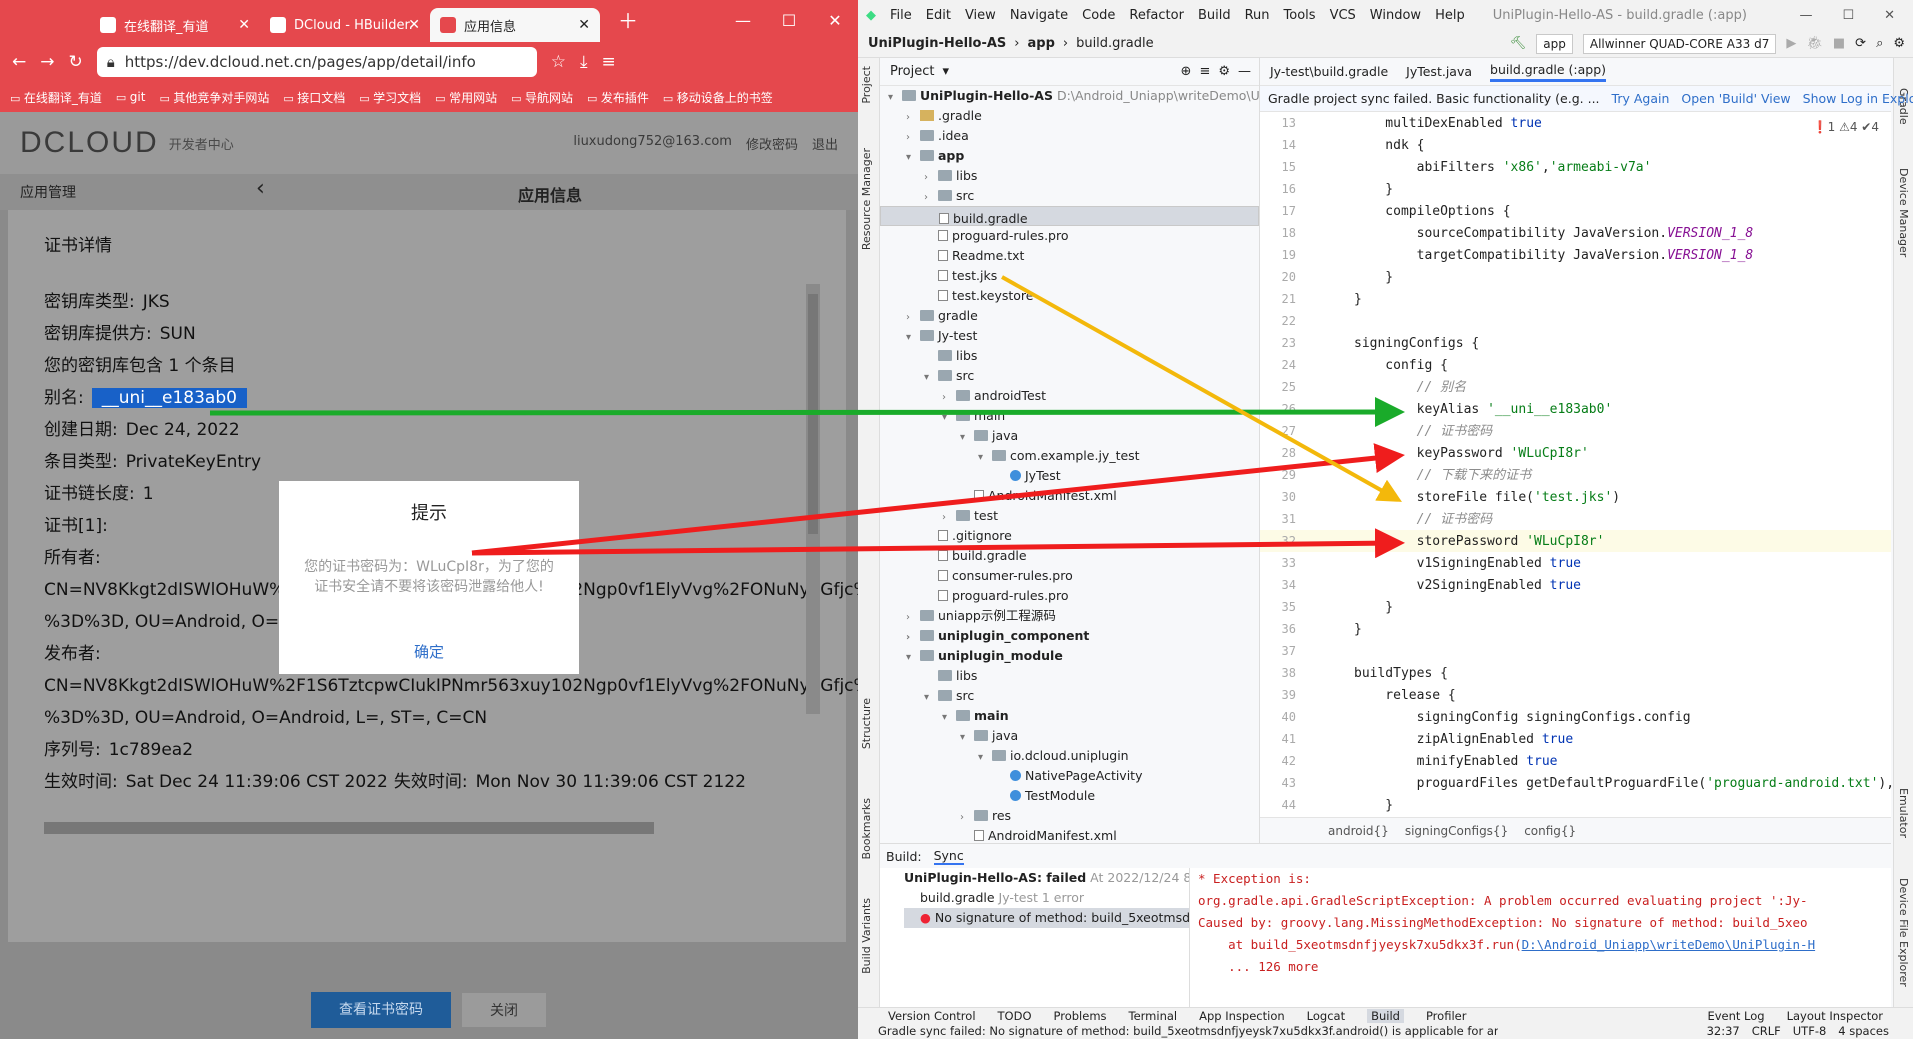  I want to click on logcat-tab: Logcat, so click(1326, 1016).